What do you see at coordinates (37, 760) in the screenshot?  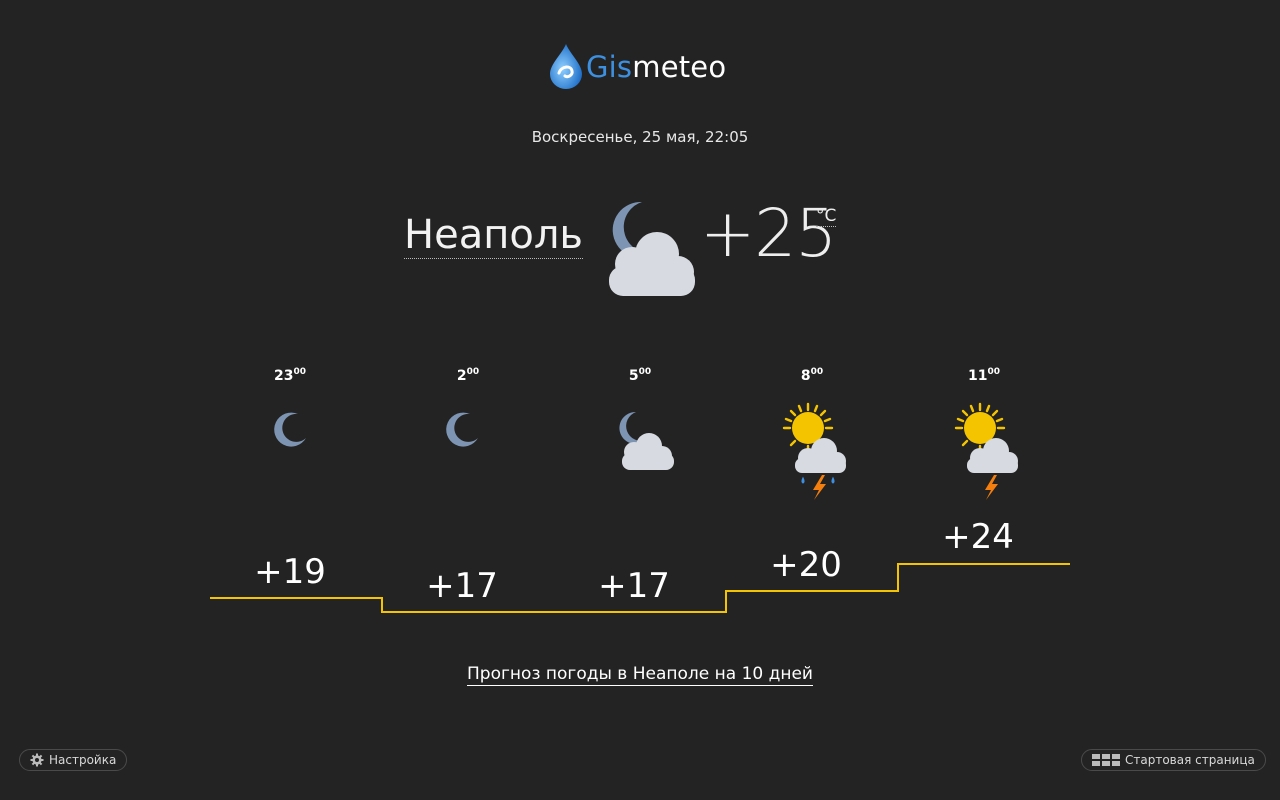 I see `gear-icon` at bounding box center [37, 760].